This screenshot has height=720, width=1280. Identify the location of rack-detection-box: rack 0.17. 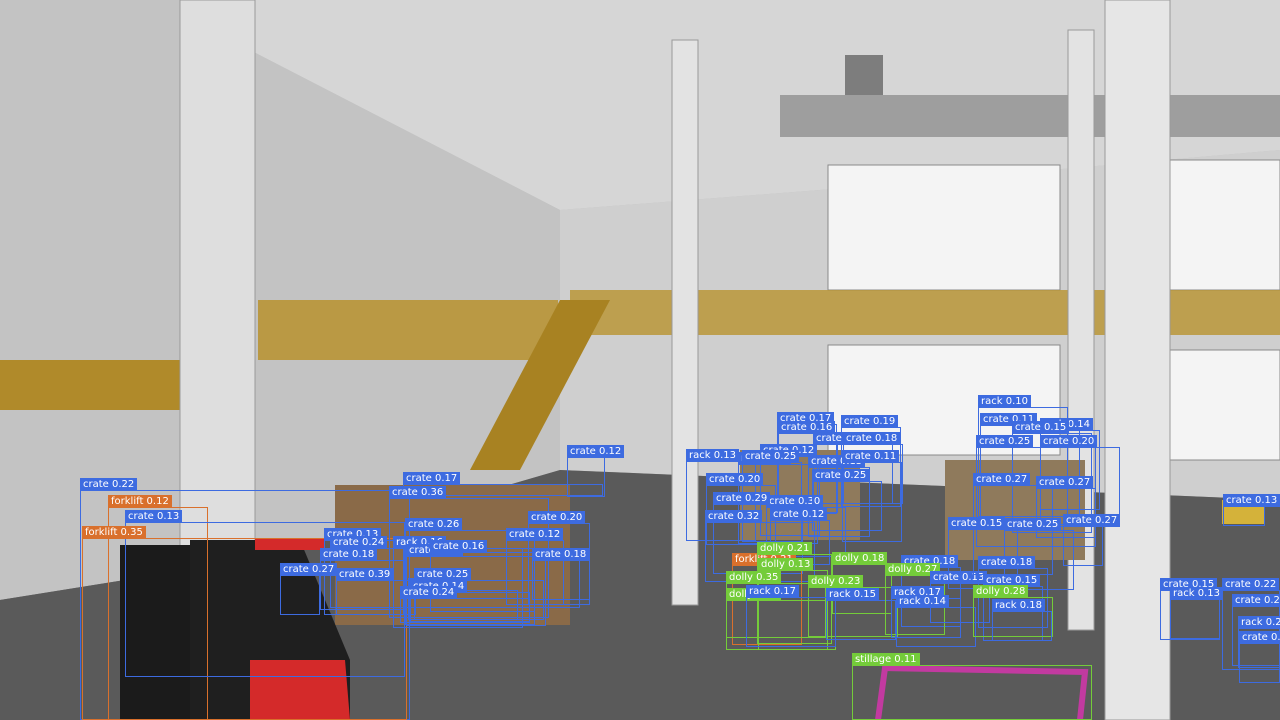
(791, 616).